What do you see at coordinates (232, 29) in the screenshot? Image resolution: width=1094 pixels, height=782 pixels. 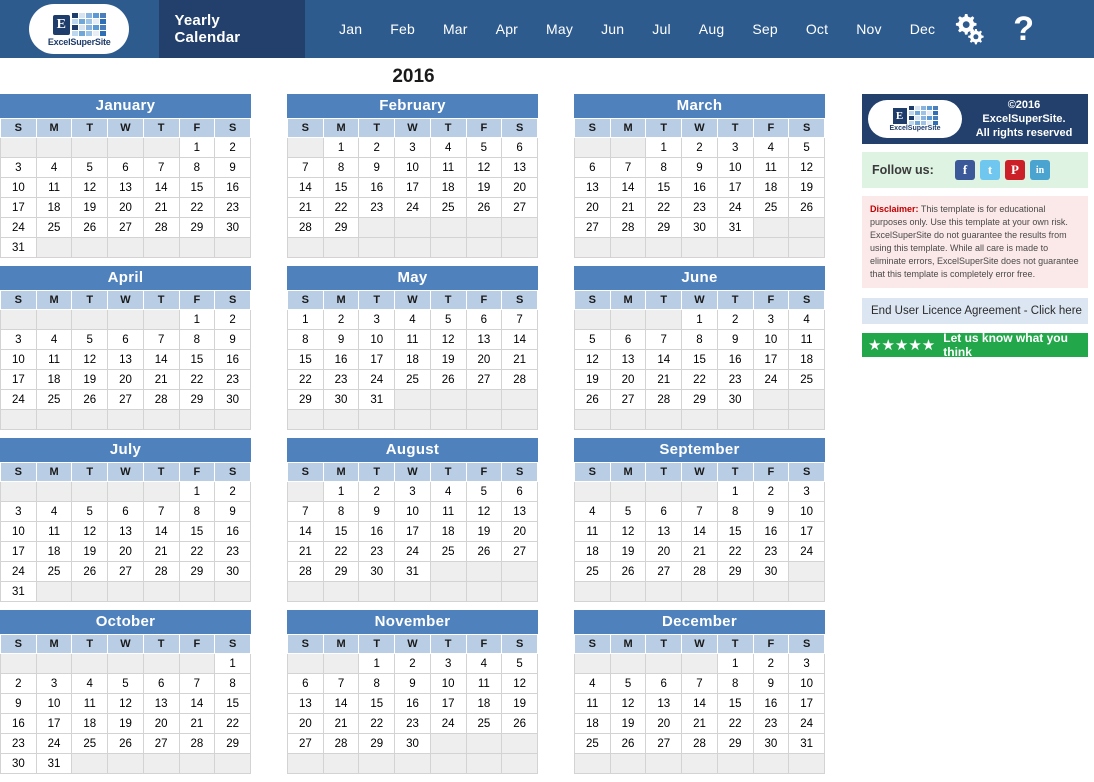 I see `tab-yearly-calendar: Yearly Calendar` at bounding box center [232, 29].